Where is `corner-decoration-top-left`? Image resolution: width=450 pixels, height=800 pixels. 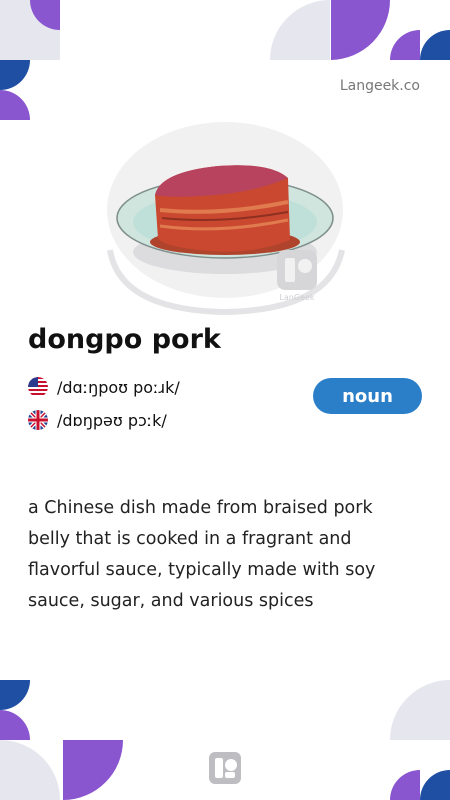
corner-decoration-top-left is located at coordinates (30, 60).